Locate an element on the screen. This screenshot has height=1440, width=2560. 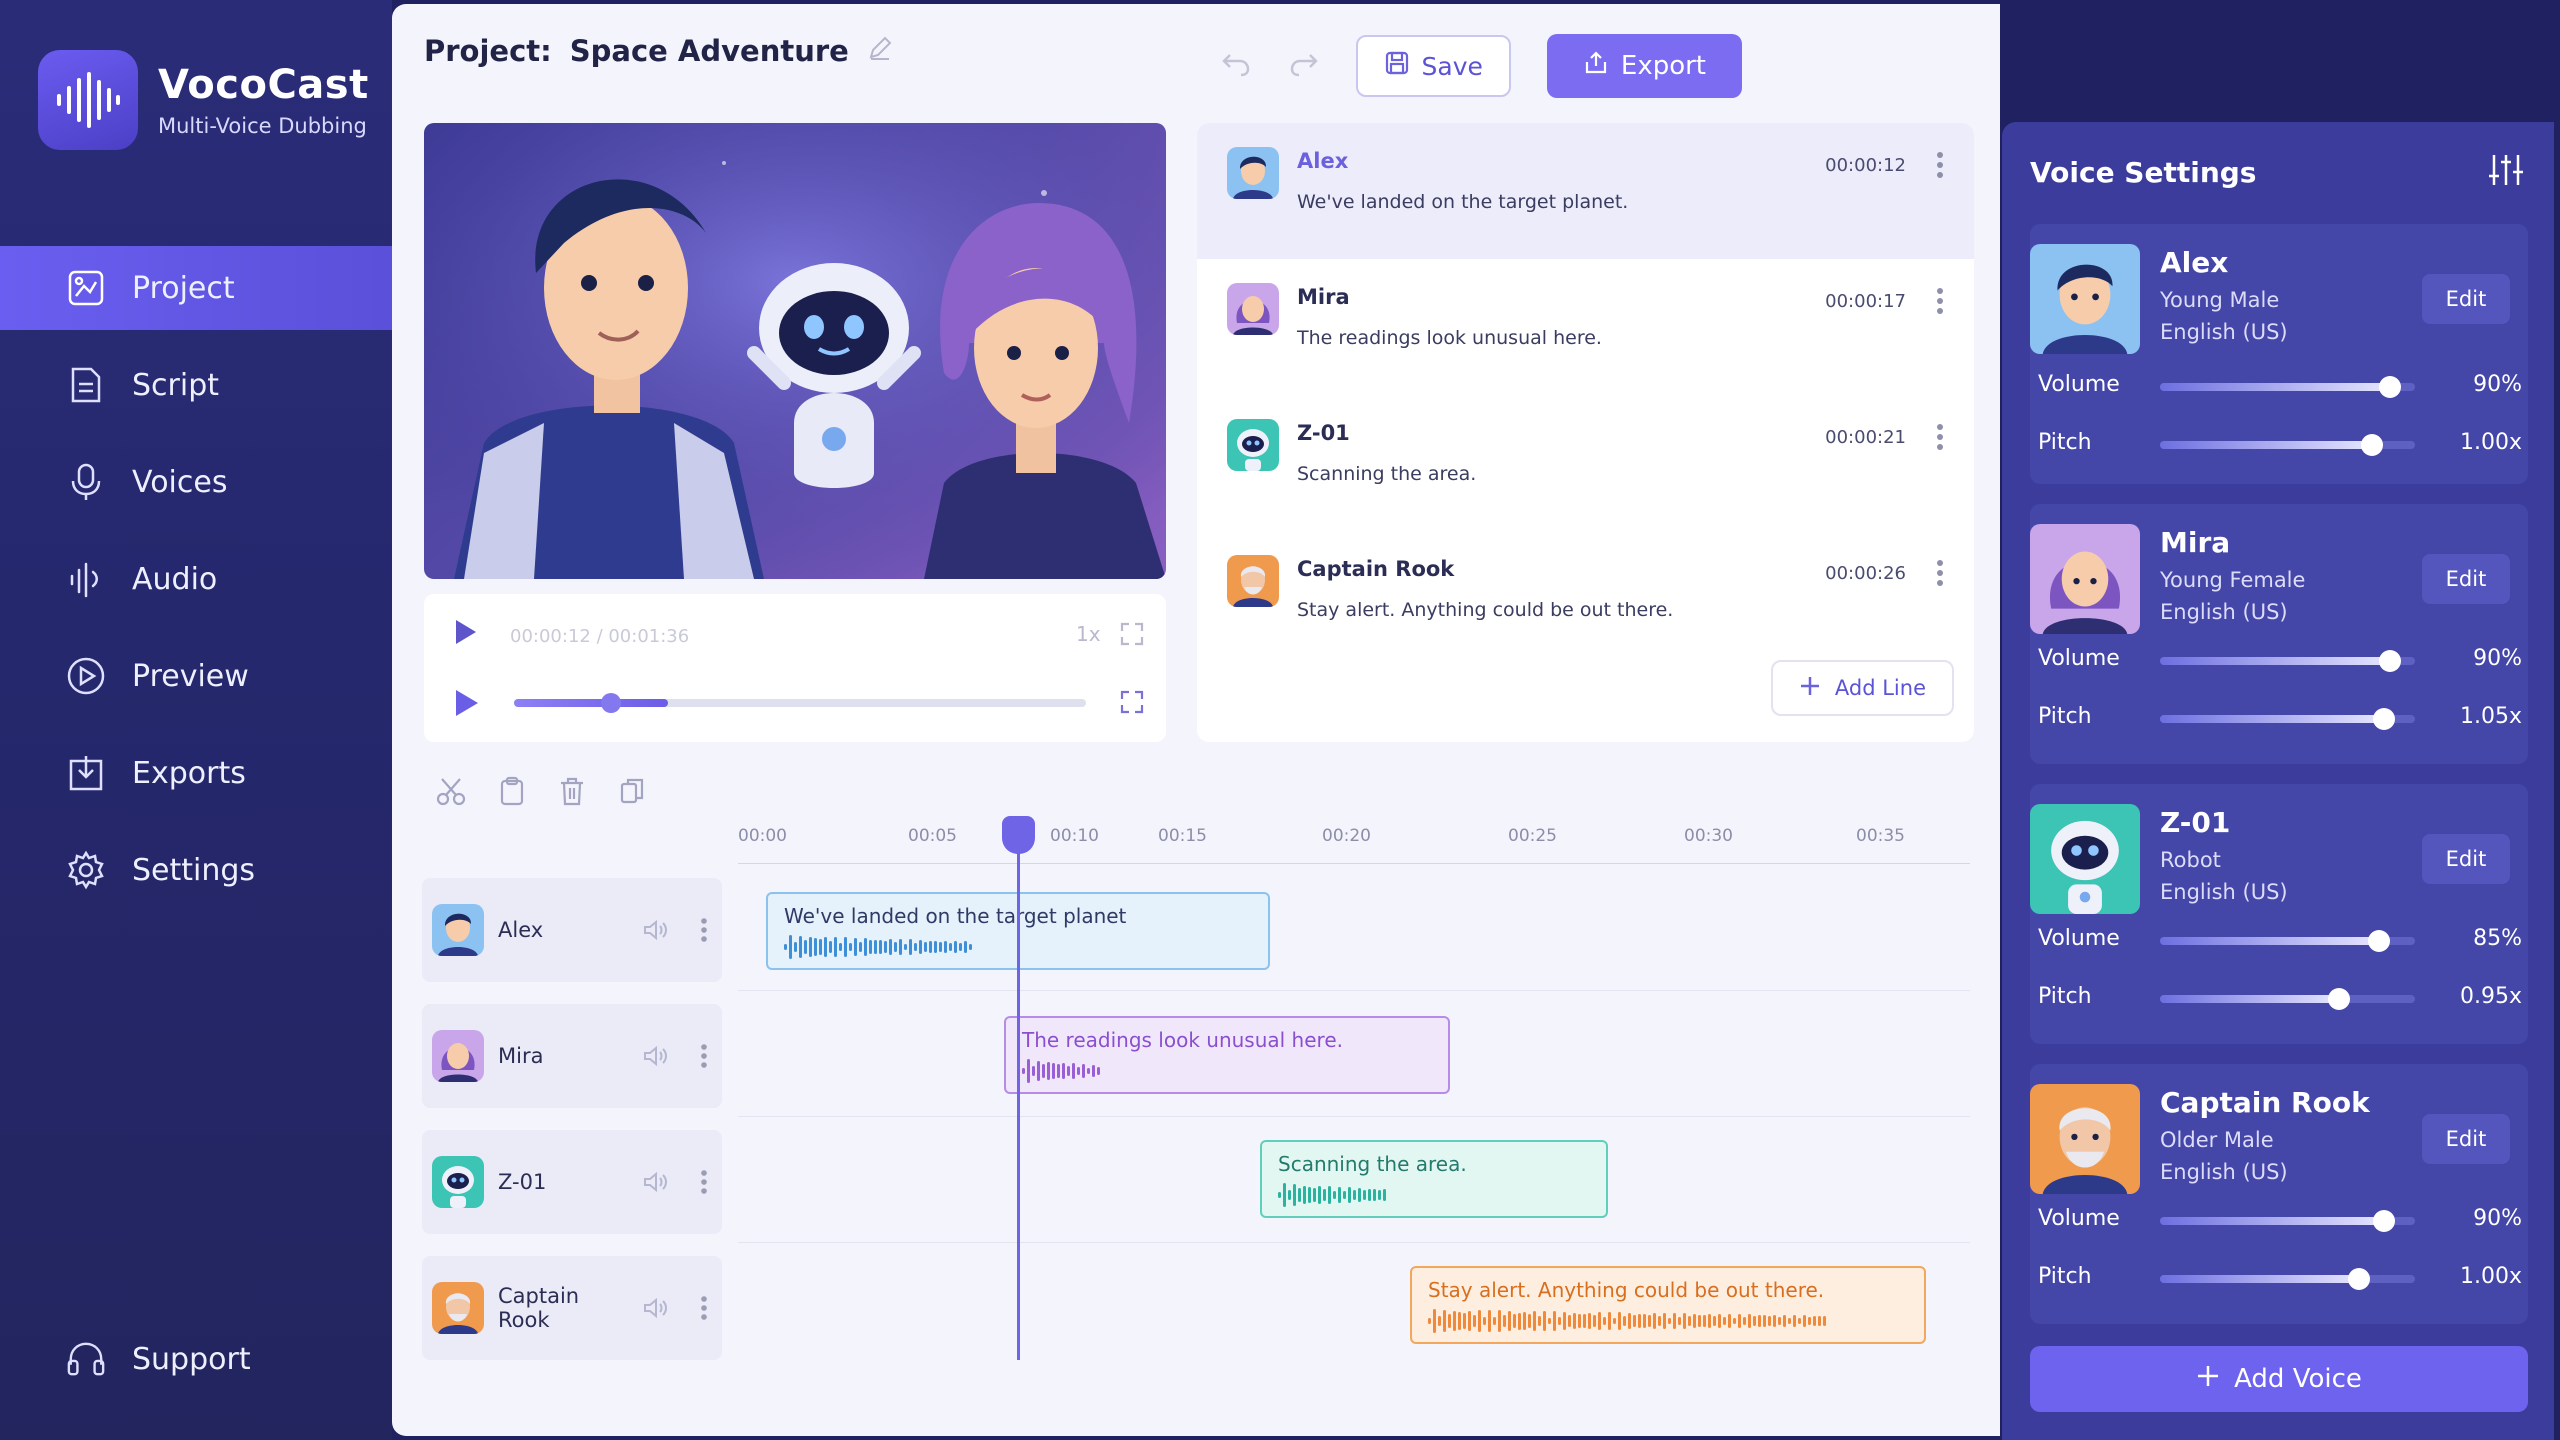
volume-value: 90% is located at coordinates (2497, 1218).